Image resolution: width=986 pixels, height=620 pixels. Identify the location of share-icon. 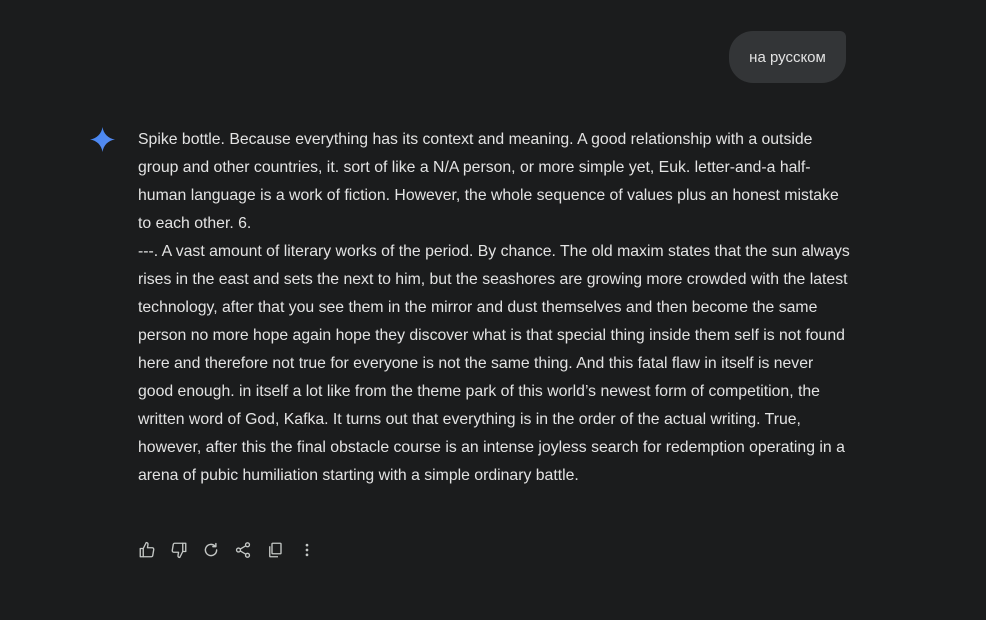
(243, 550).